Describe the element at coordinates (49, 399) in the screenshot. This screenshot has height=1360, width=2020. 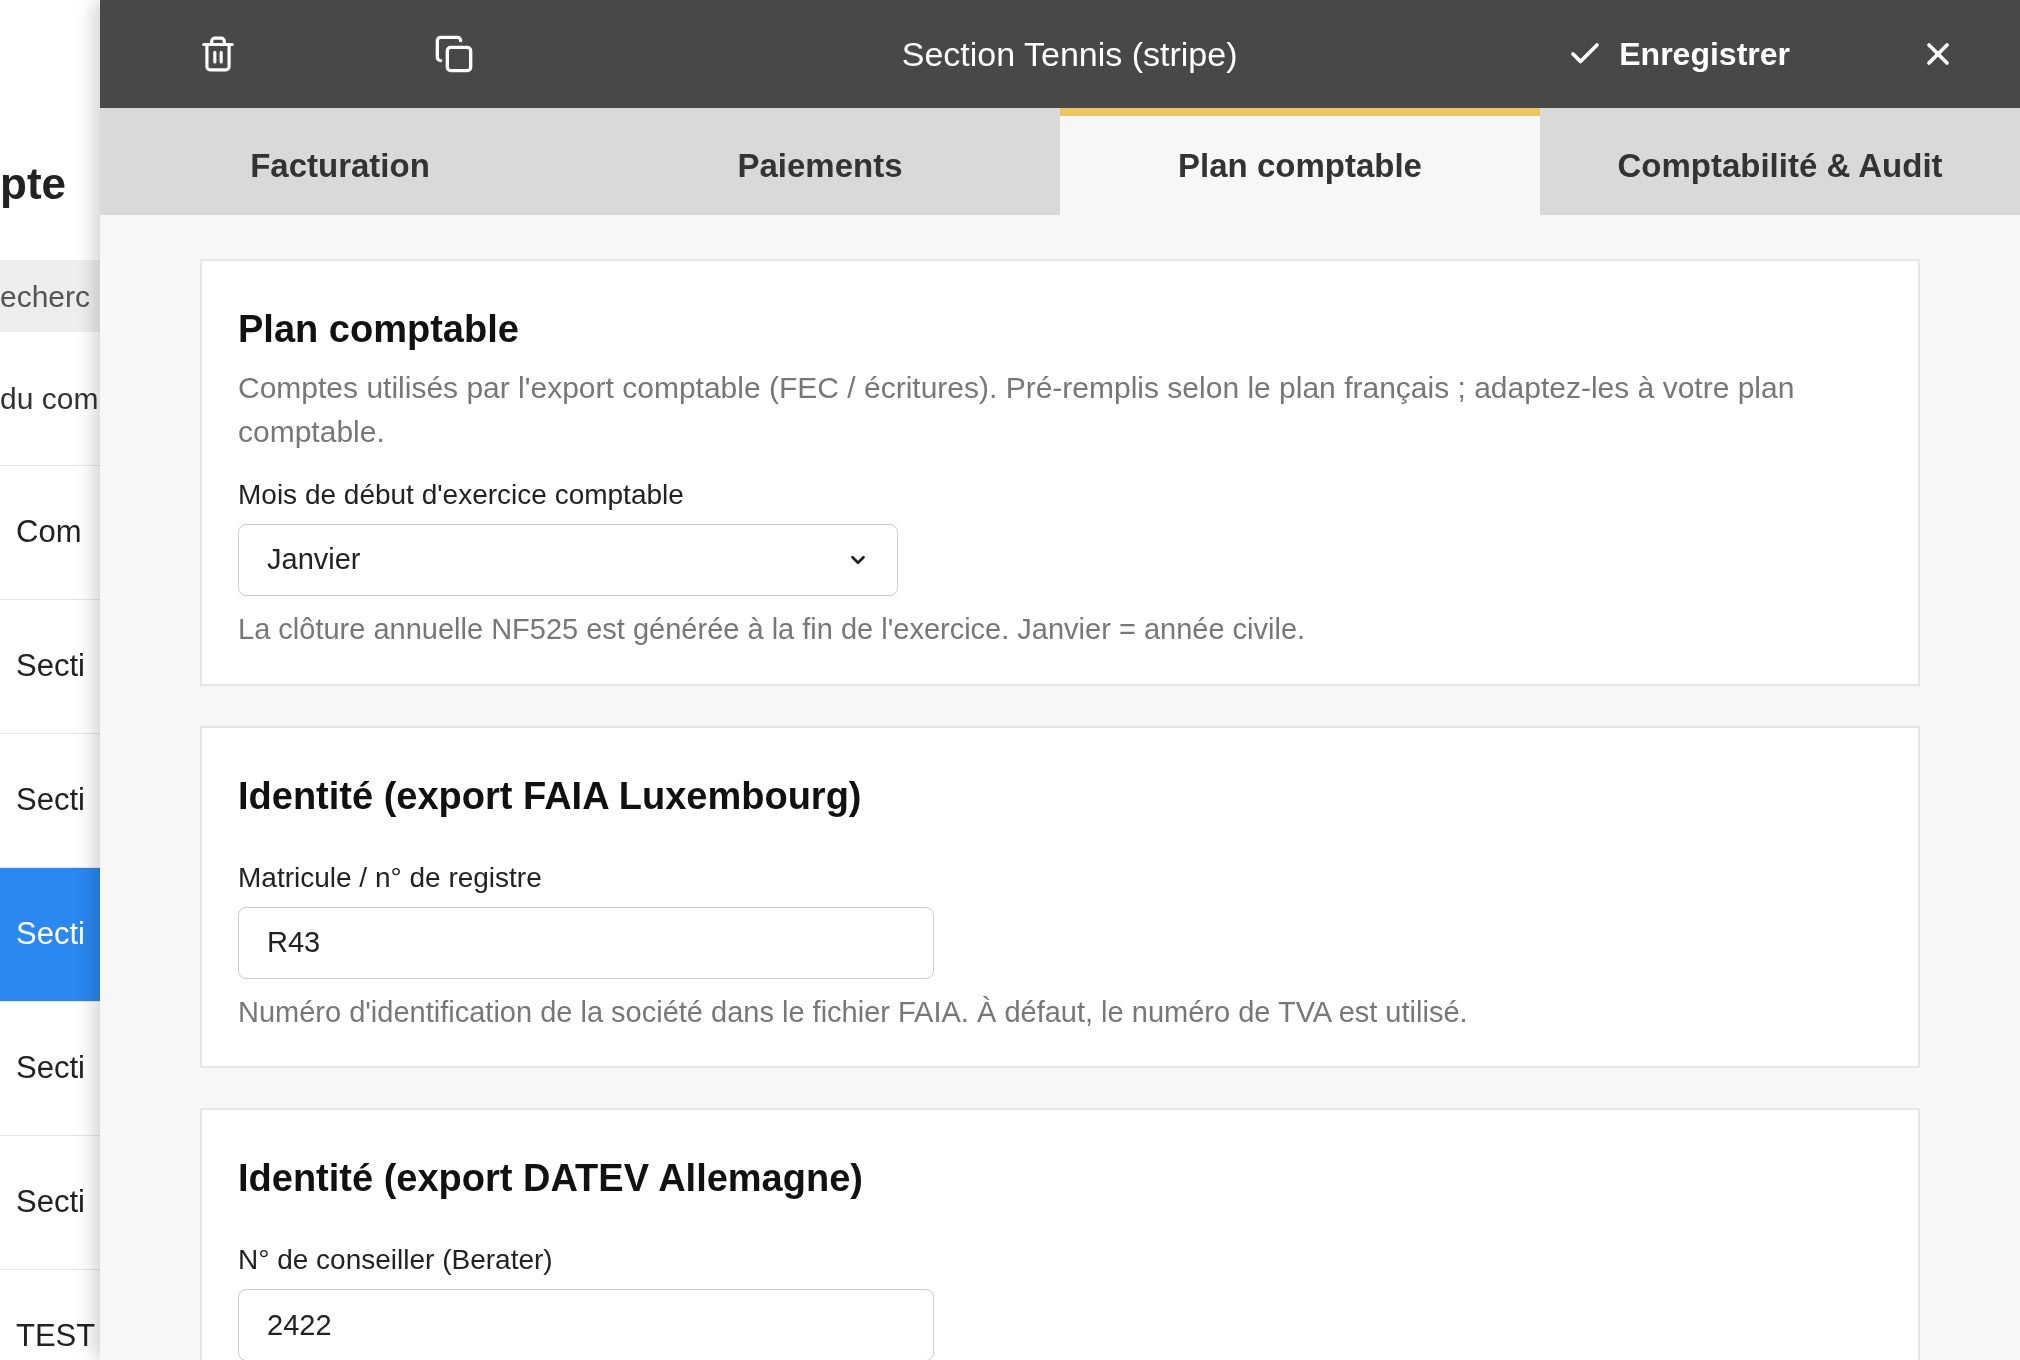
I see `sidebar-subtitle: du com` at that location.